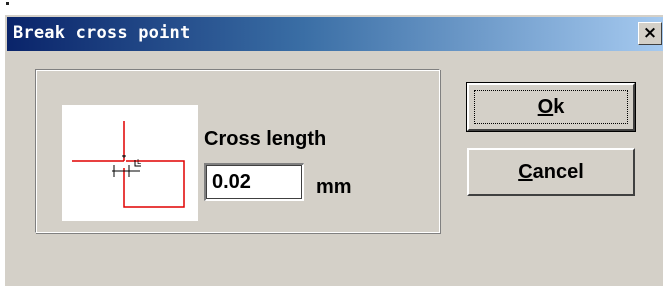  What do you see at coordinates (139, 162) in the screenshot?
I see `diagram-length-label: L` at bounding box center [139, 162].